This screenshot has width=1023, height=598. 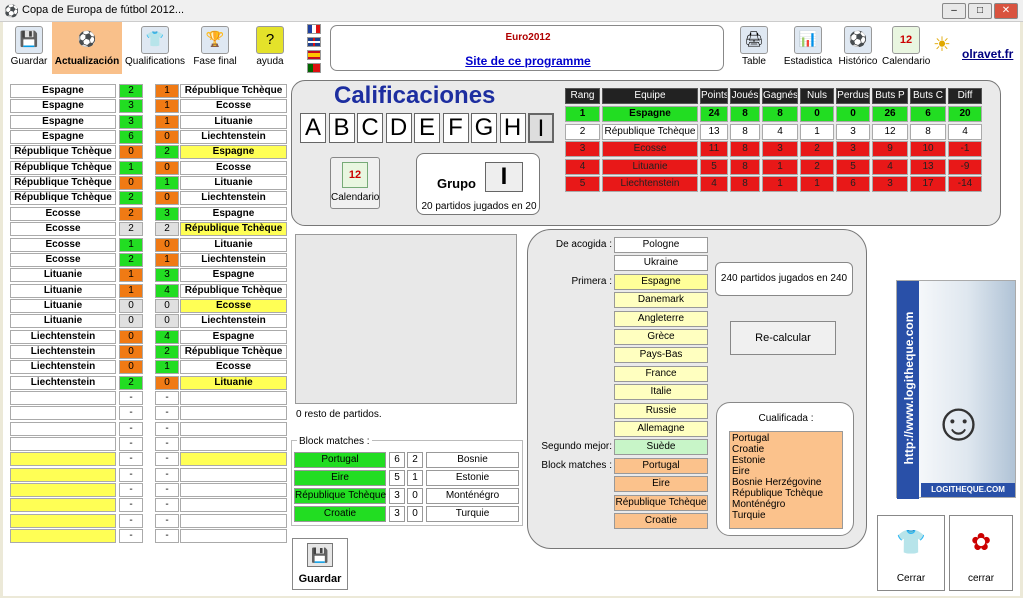 I want to click on history-tool-button: ⚽ Histórico, so click(x=858, y=48).